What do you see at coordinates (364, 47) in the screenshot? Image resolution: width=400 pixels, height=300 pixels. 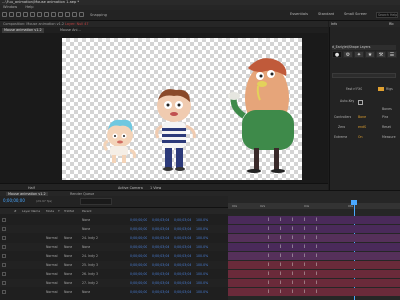 I see `layer-name-field: d_EarlyJet/Shape Layers` at bounding box center [364, 47].